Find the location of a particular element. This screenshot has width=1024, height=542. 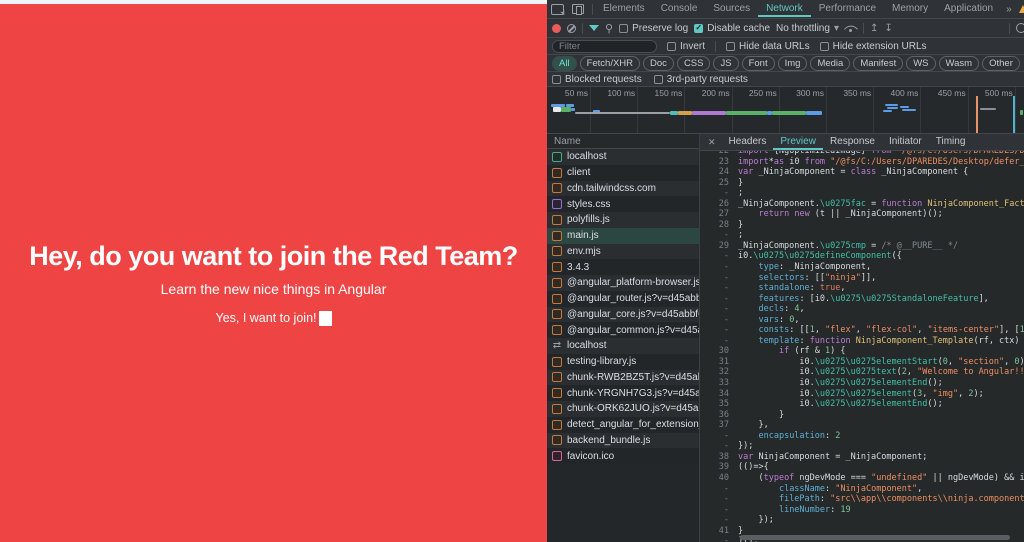

line-number: 33 is located at coordinates (723, 383).